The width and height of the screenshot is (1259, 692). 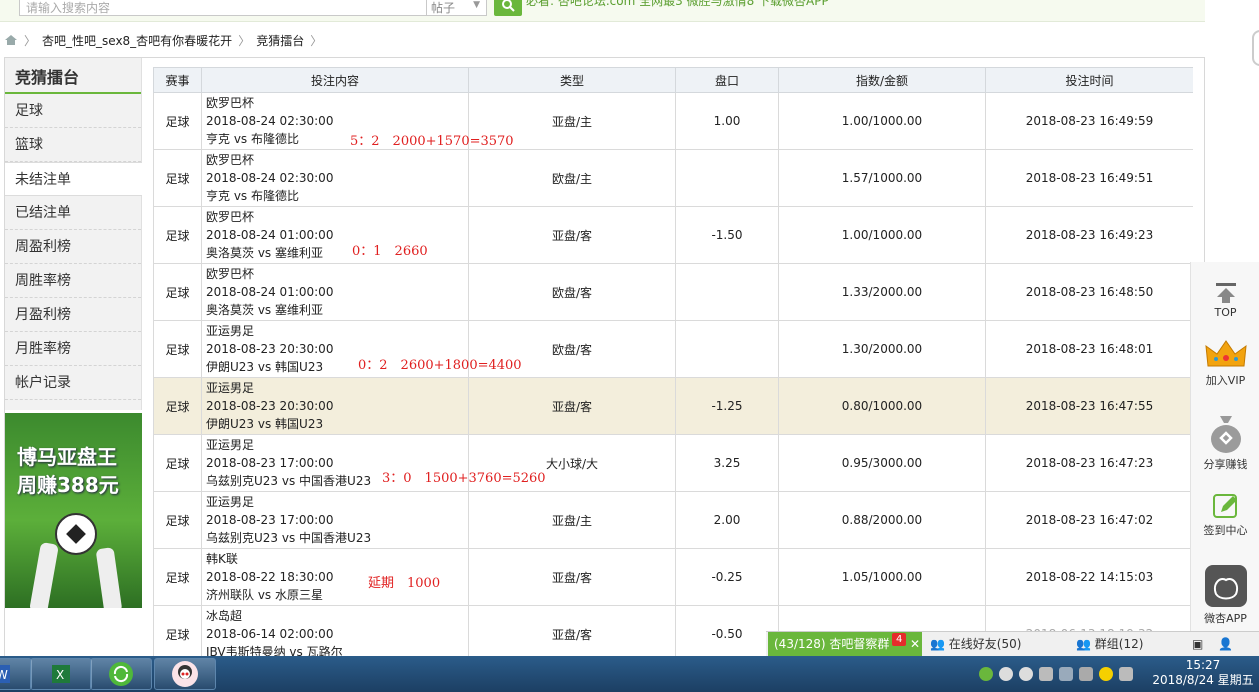 I want to click on search-icon, so click(x=508, y=6).